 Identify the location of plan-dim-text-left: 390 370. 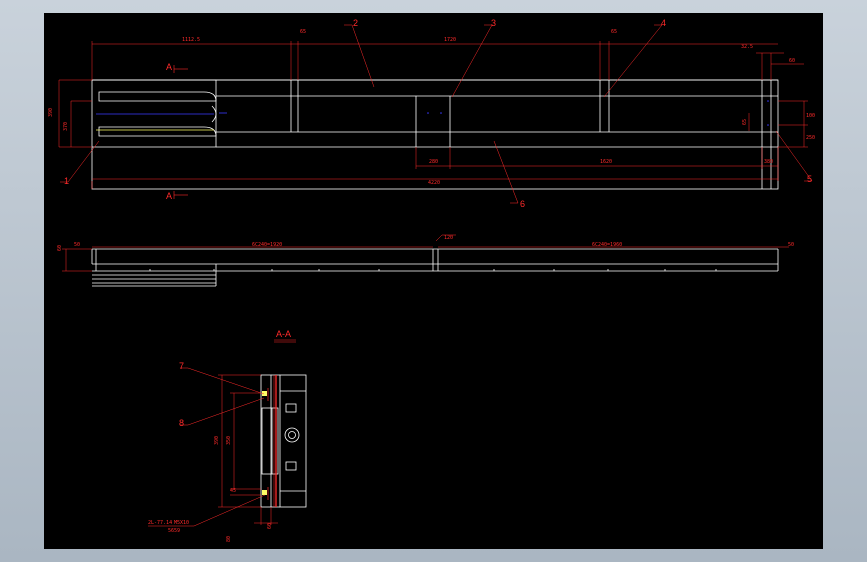
(58, 119).